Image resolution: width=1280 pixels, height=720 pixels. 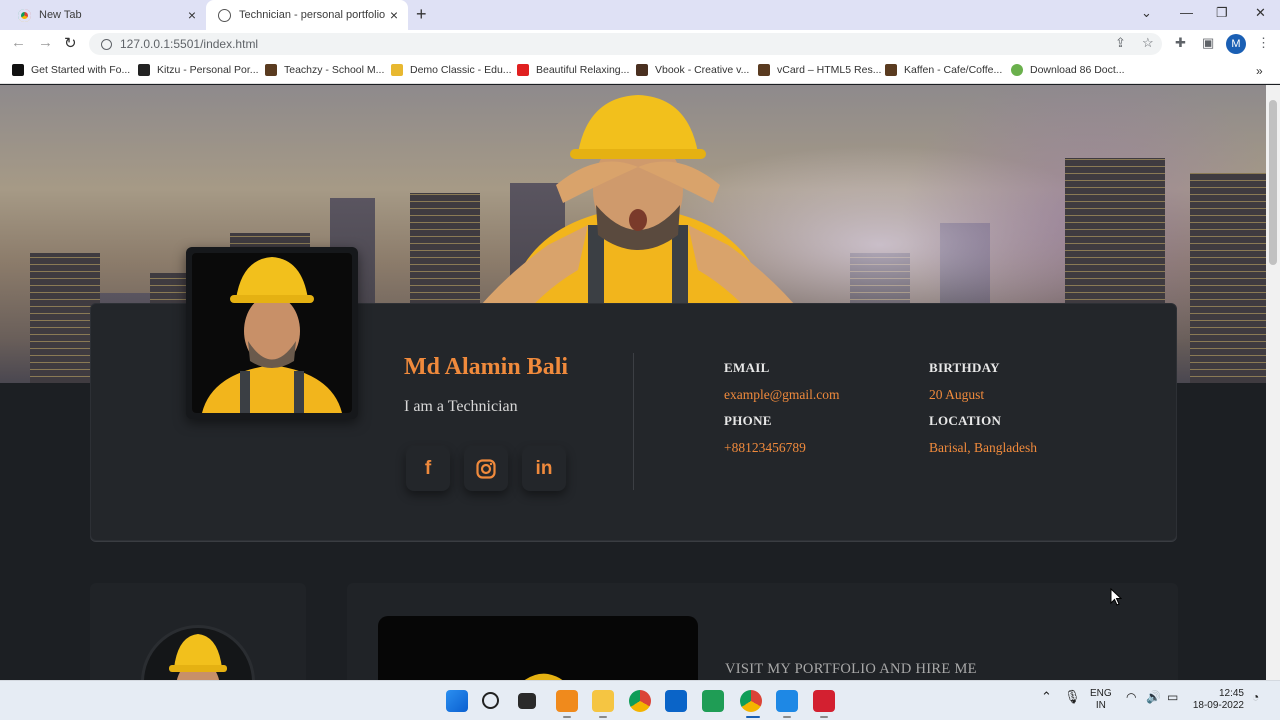 I want to click on profile-role: I am a Technician, so click(x=461, y=406).